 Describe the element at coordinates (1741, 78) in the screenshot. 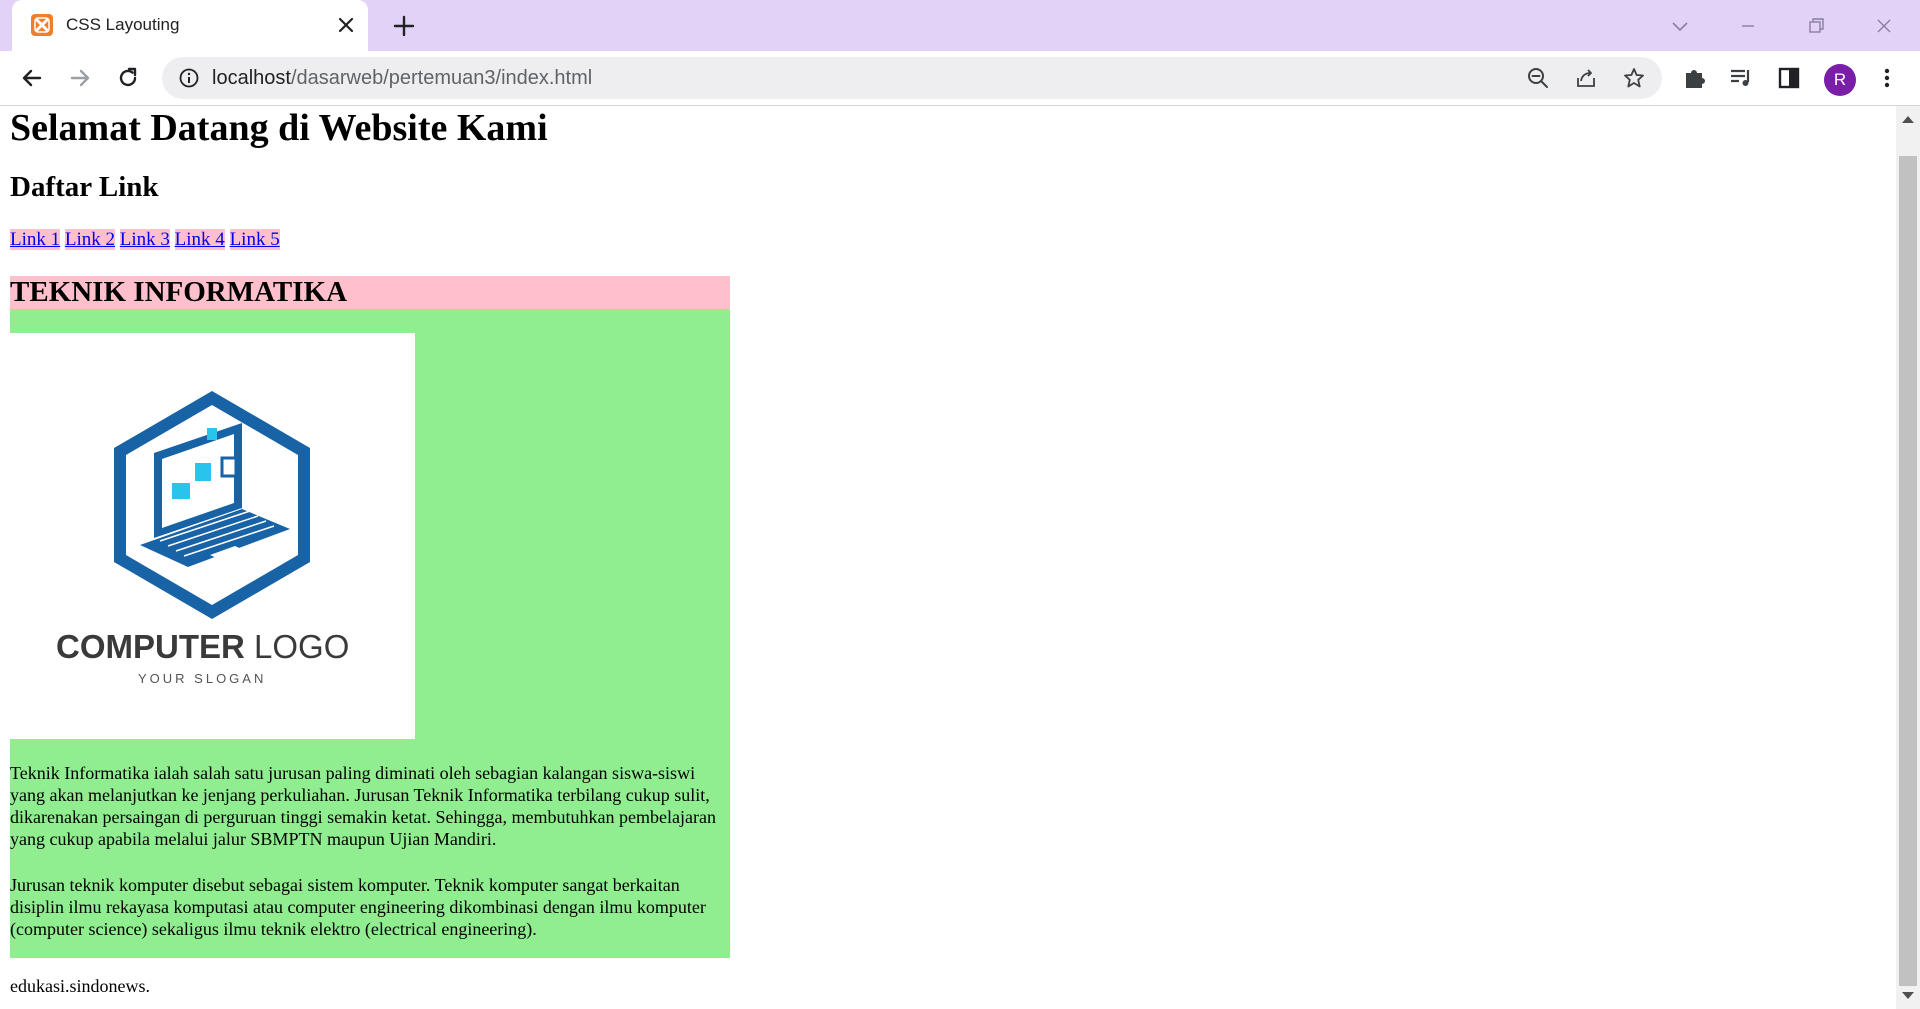

I see `media-control-icon` at that location.